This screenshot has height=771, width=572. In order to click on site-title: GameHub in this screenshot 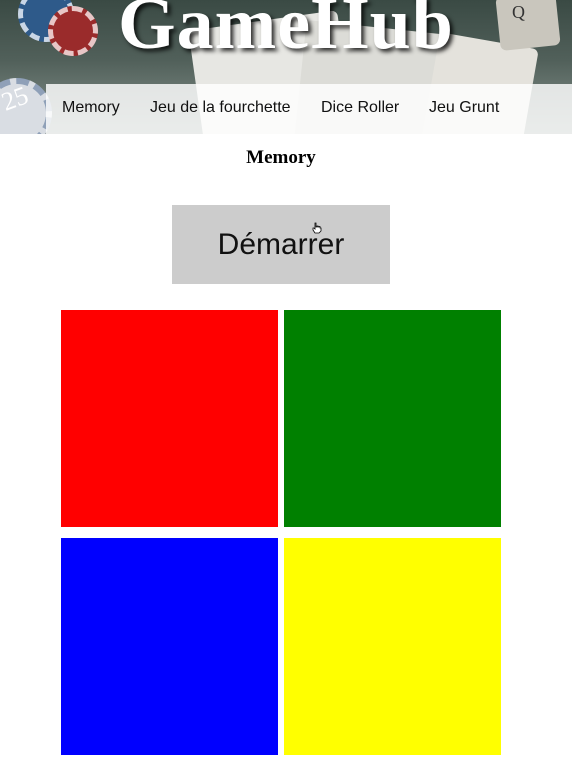, I will do `click(286, 32)`.